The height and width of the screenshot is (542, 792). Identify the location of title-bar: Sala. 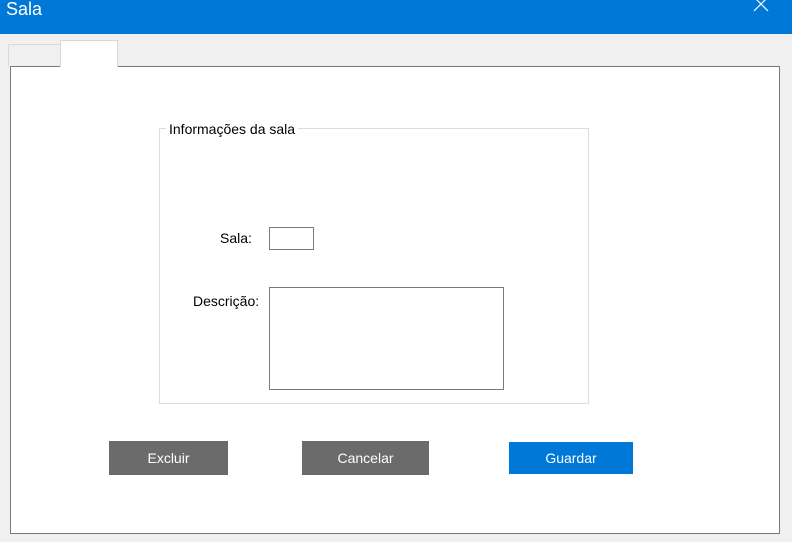
(396, 17).